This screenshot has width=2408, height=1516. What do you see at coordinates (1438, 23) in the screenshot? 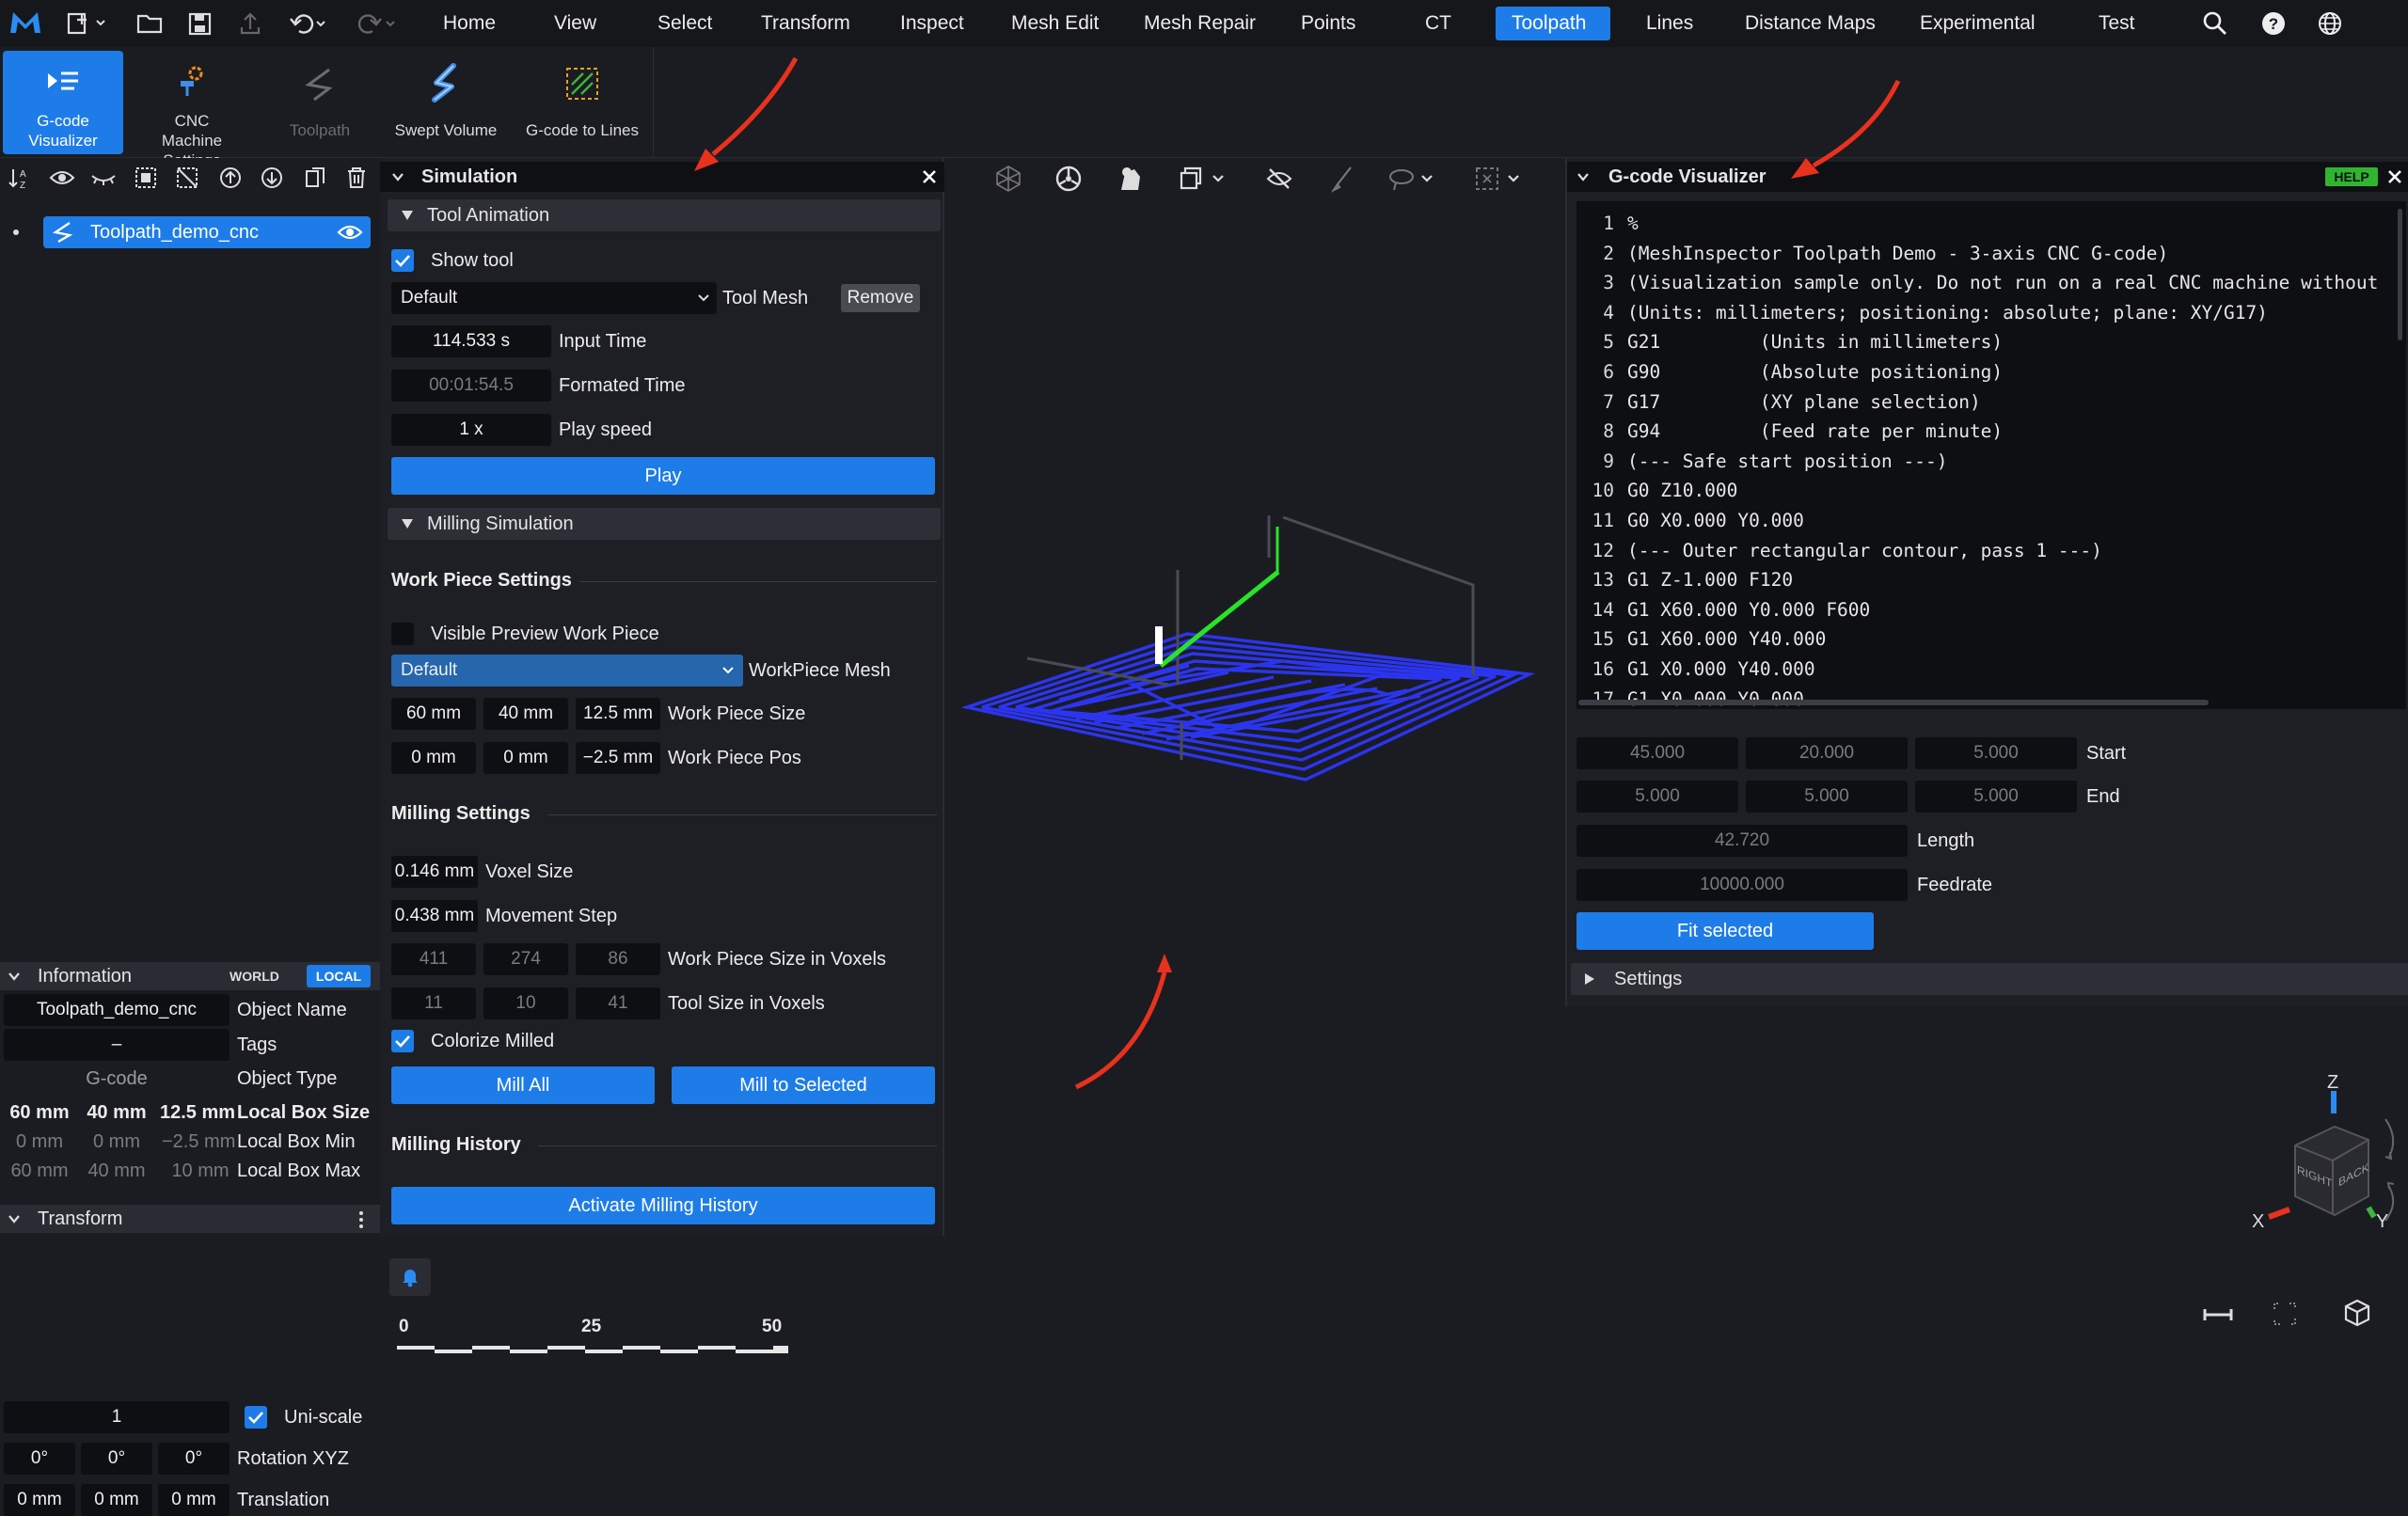
I see `menu-ct: CT` at bounding box center [1438, 23].